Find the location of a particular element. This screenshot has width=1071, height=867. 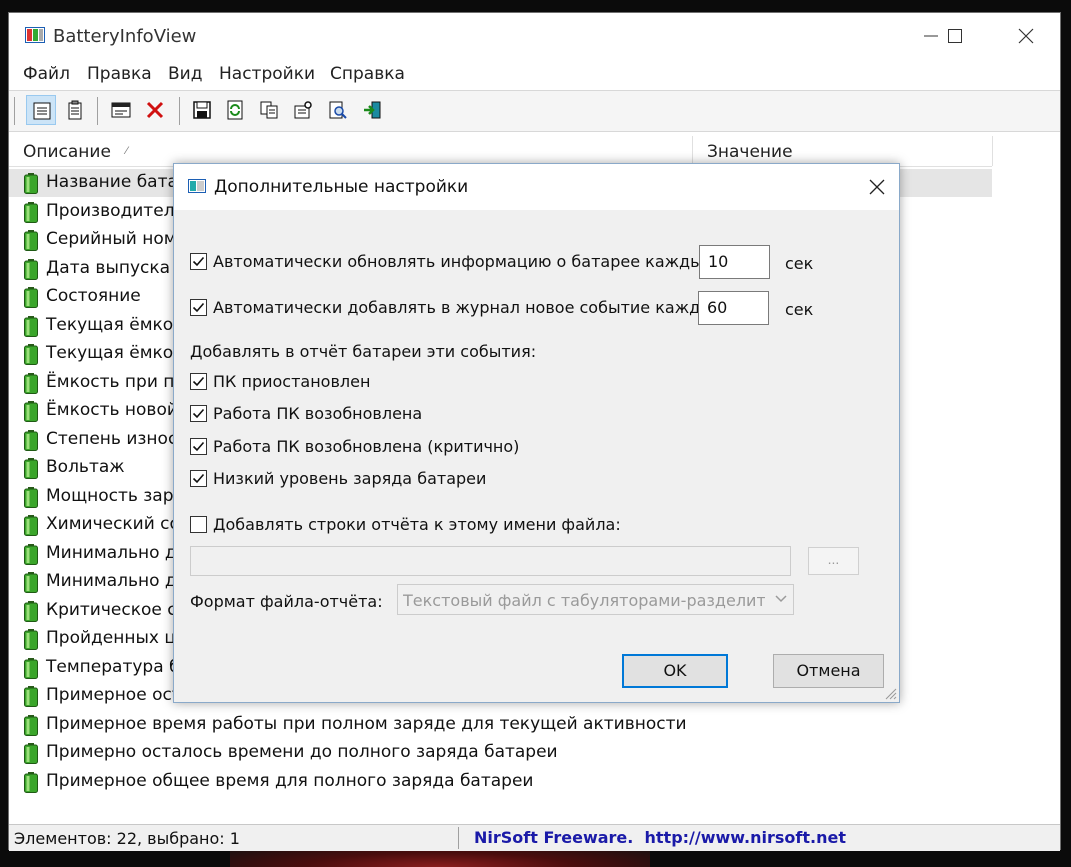

advanced-options-icon is located at coordinates (121, 110).